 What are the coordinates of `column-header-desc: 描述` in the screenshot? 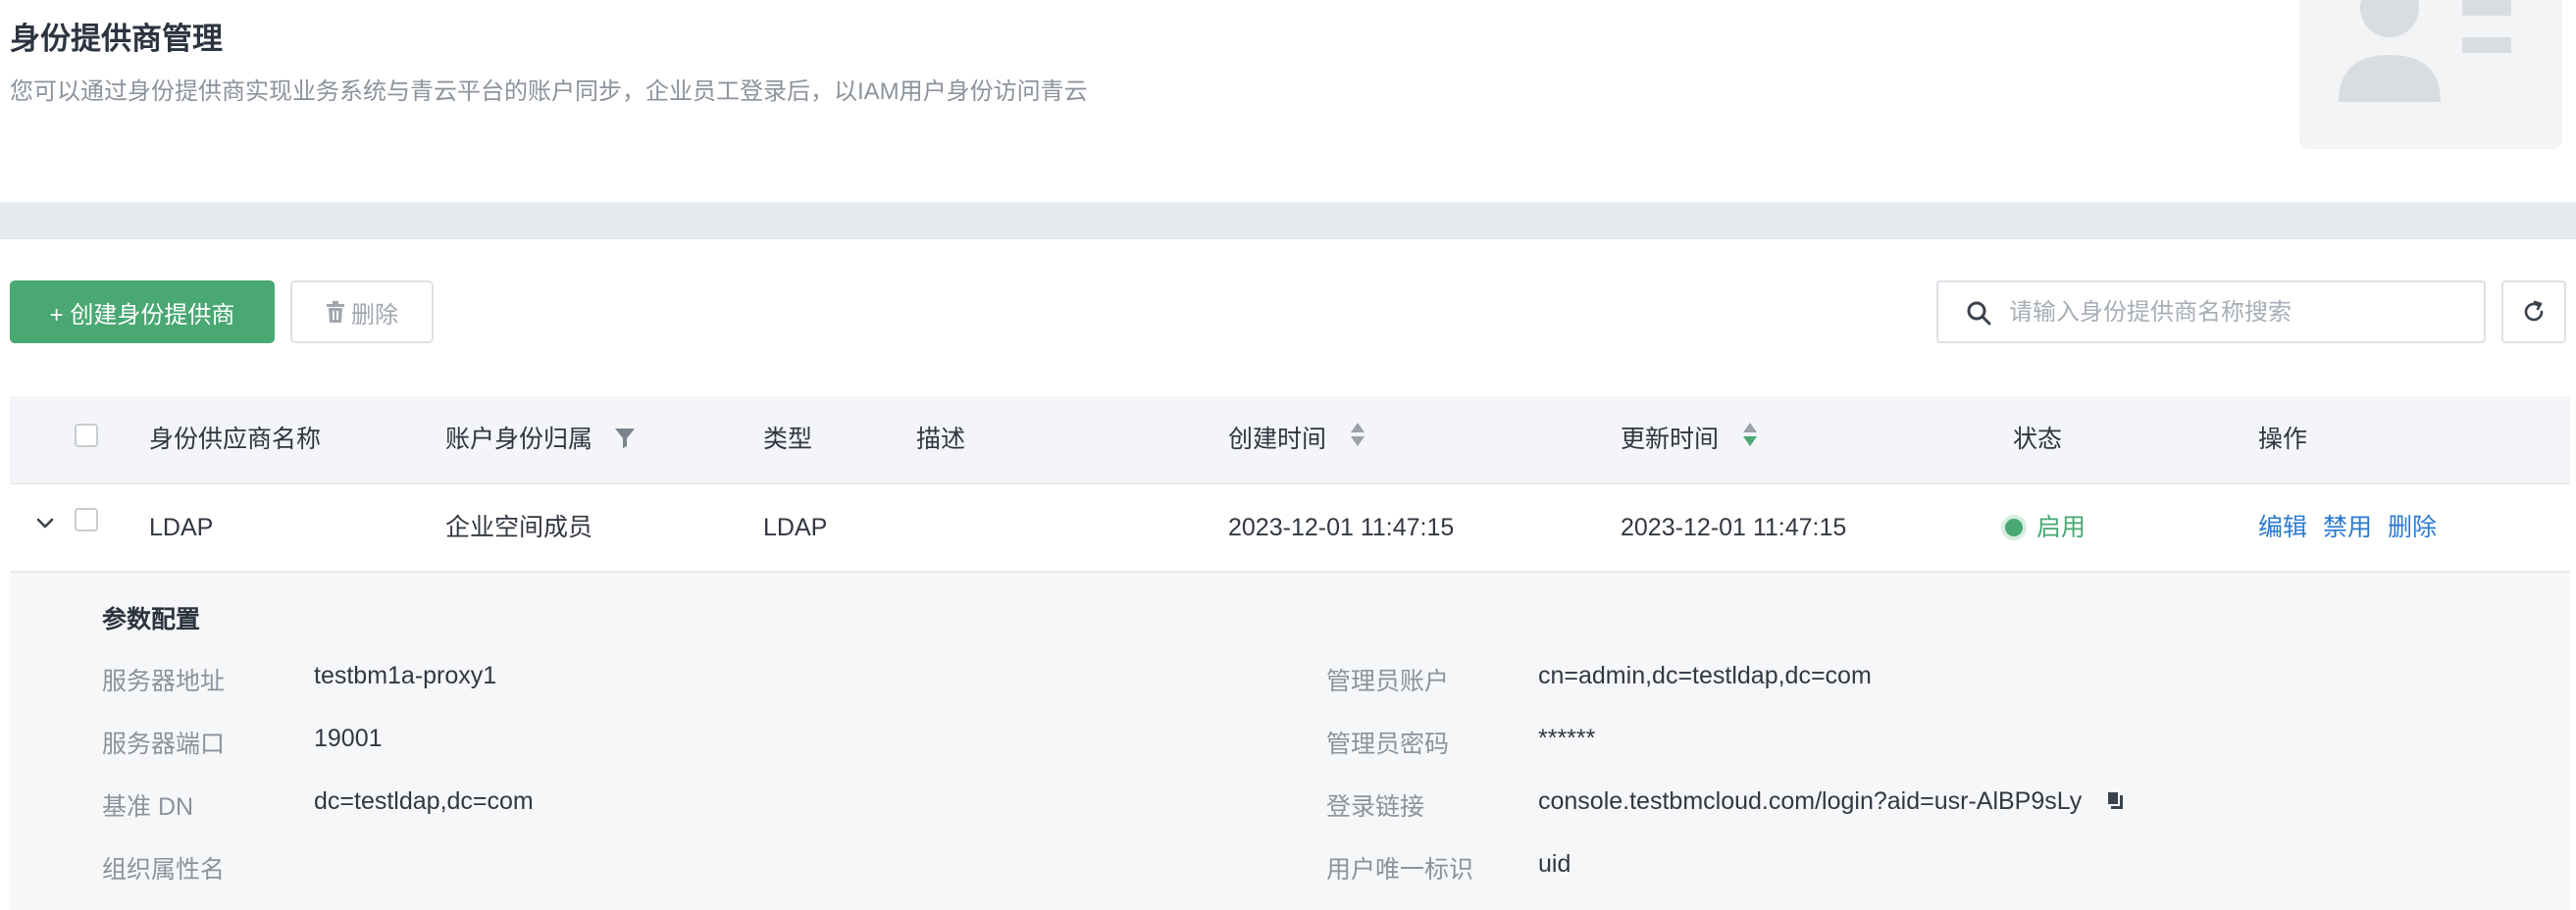 It's located at (941, 439).